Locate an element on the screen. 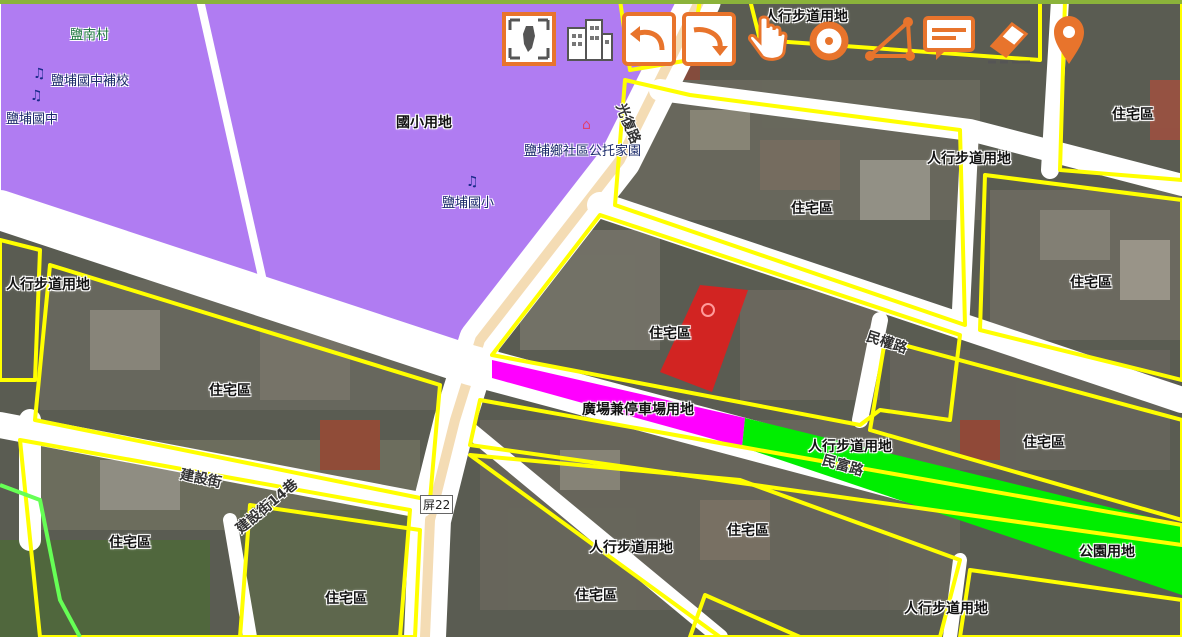 The height and width of the screenshot is (637, 1182). eraser-icon is located at coordinates (1009, 43).